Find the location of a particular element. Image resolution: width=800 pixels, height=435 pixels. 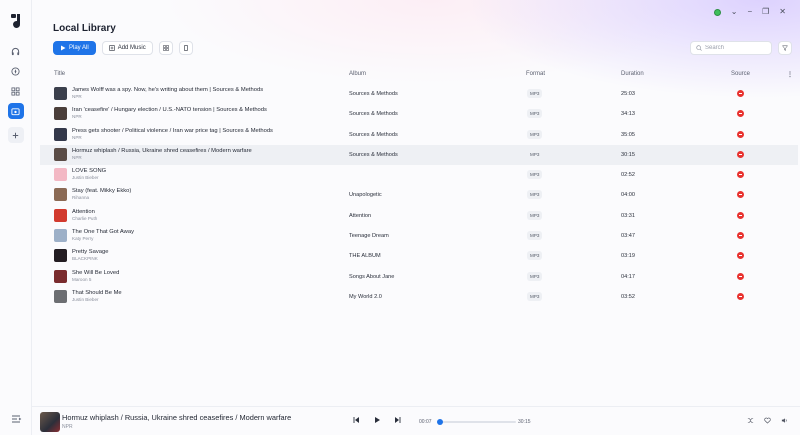

previous-icon is located at coordinates (356, 420).